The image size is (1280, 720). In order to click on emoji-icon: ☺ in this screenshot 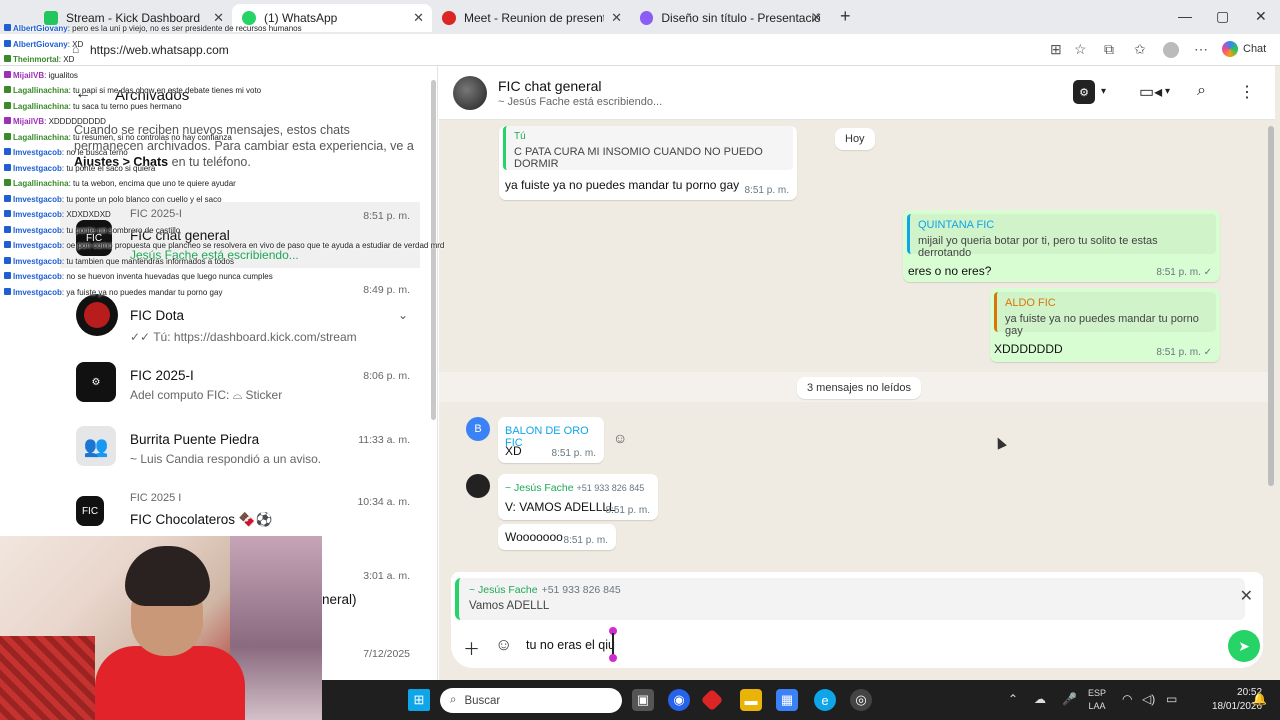, I will do `click(503, 645)`.